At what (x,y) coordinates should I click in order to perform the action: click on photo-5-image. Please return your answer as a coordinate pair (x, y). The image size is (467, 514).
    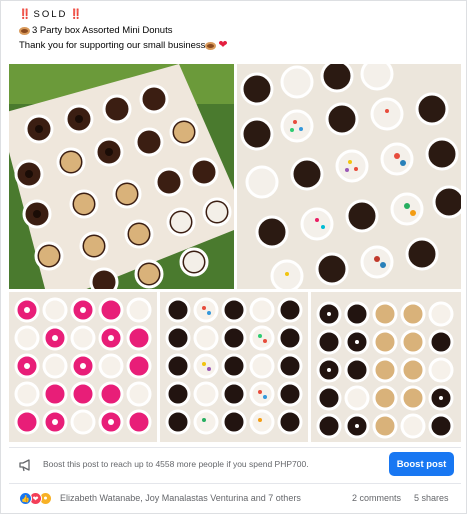
    Looking at the image, I should click on (386, 367).